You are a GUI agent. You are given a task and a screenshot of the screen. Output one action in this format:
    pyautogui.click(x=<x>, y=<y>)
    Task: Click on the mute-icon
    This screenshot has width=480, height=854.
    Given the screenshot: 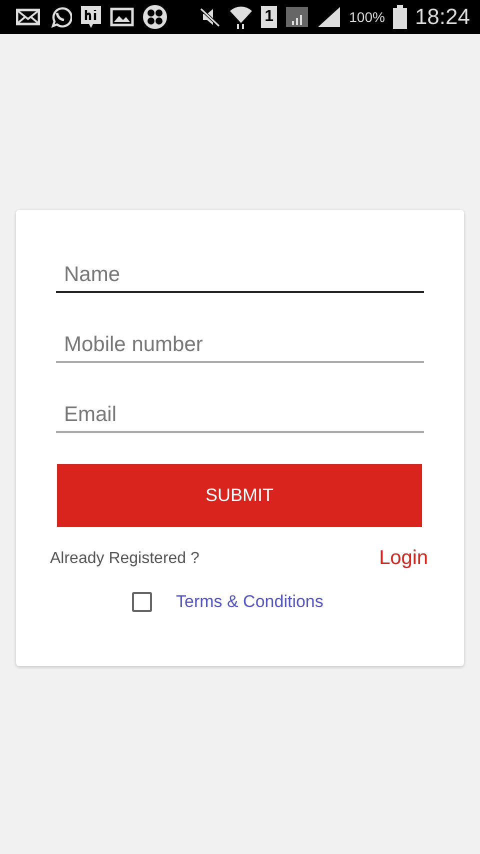 What is the action you would take?
    pyautogui.click(x=210, y=17)
    